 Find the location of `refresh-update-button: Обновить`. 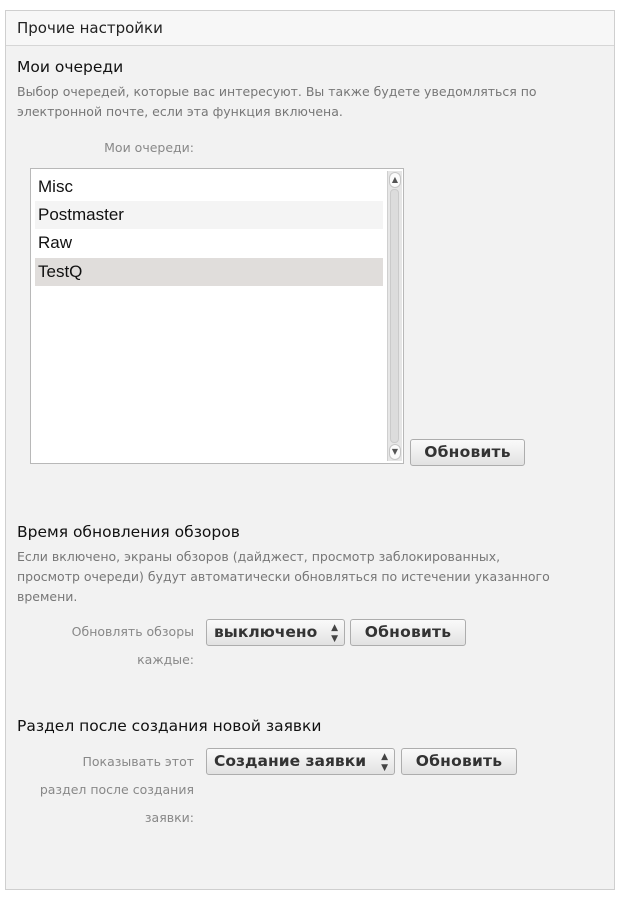

refresh-update-button: Обновить is located at coordinates (408, 632).